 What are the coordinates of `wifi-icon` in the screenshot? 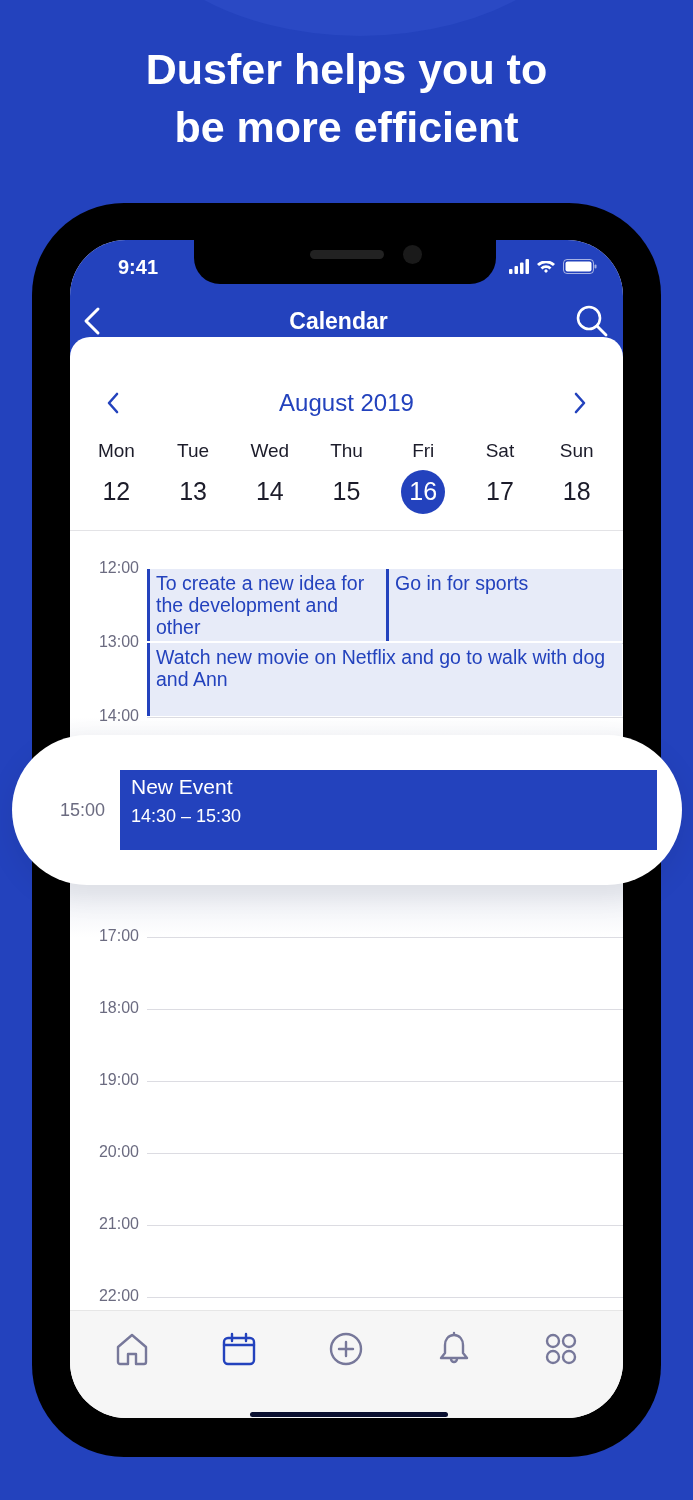 It's located at (546, 266).